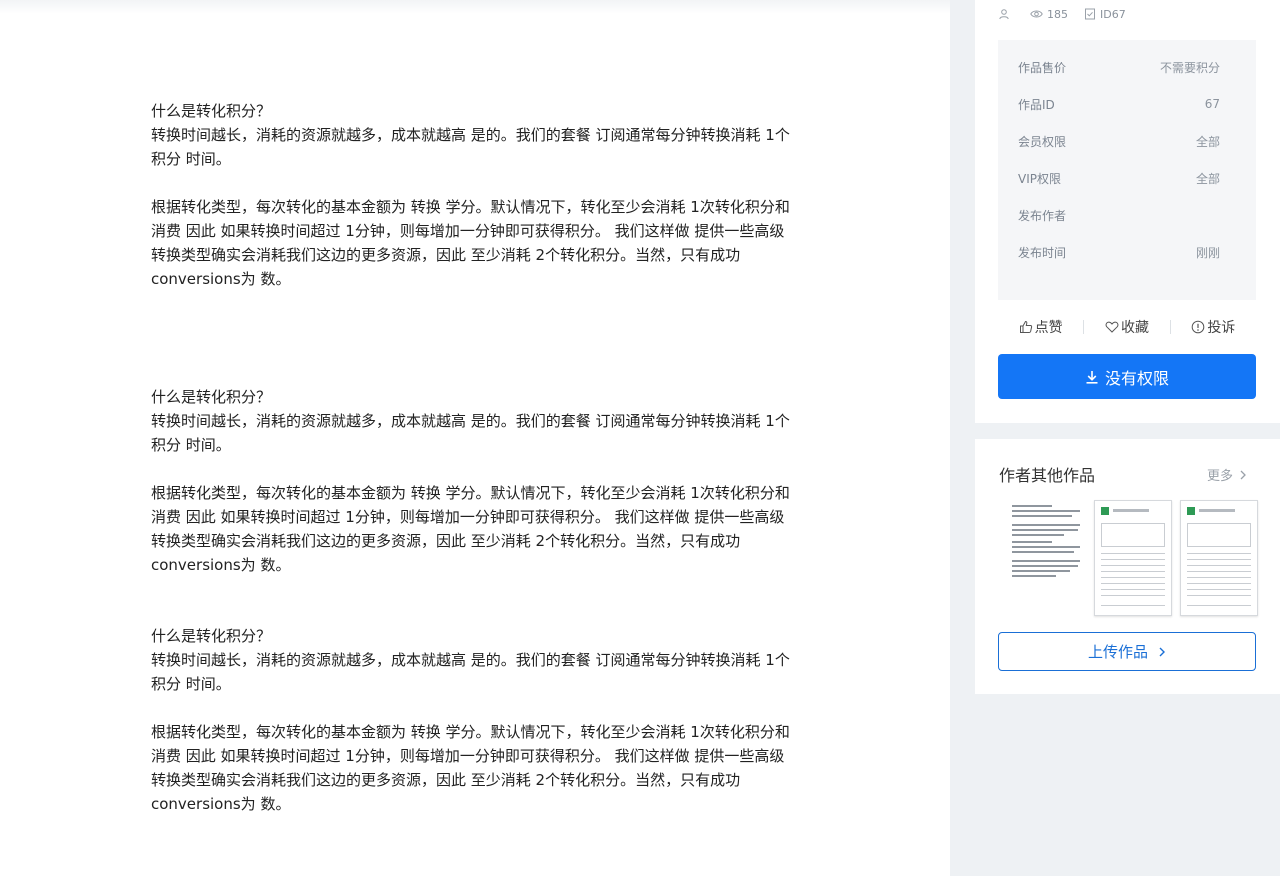 The width and height of the screenshot is (1280, 876). I want to click on like-button: 点赞, so click(1040, 327).